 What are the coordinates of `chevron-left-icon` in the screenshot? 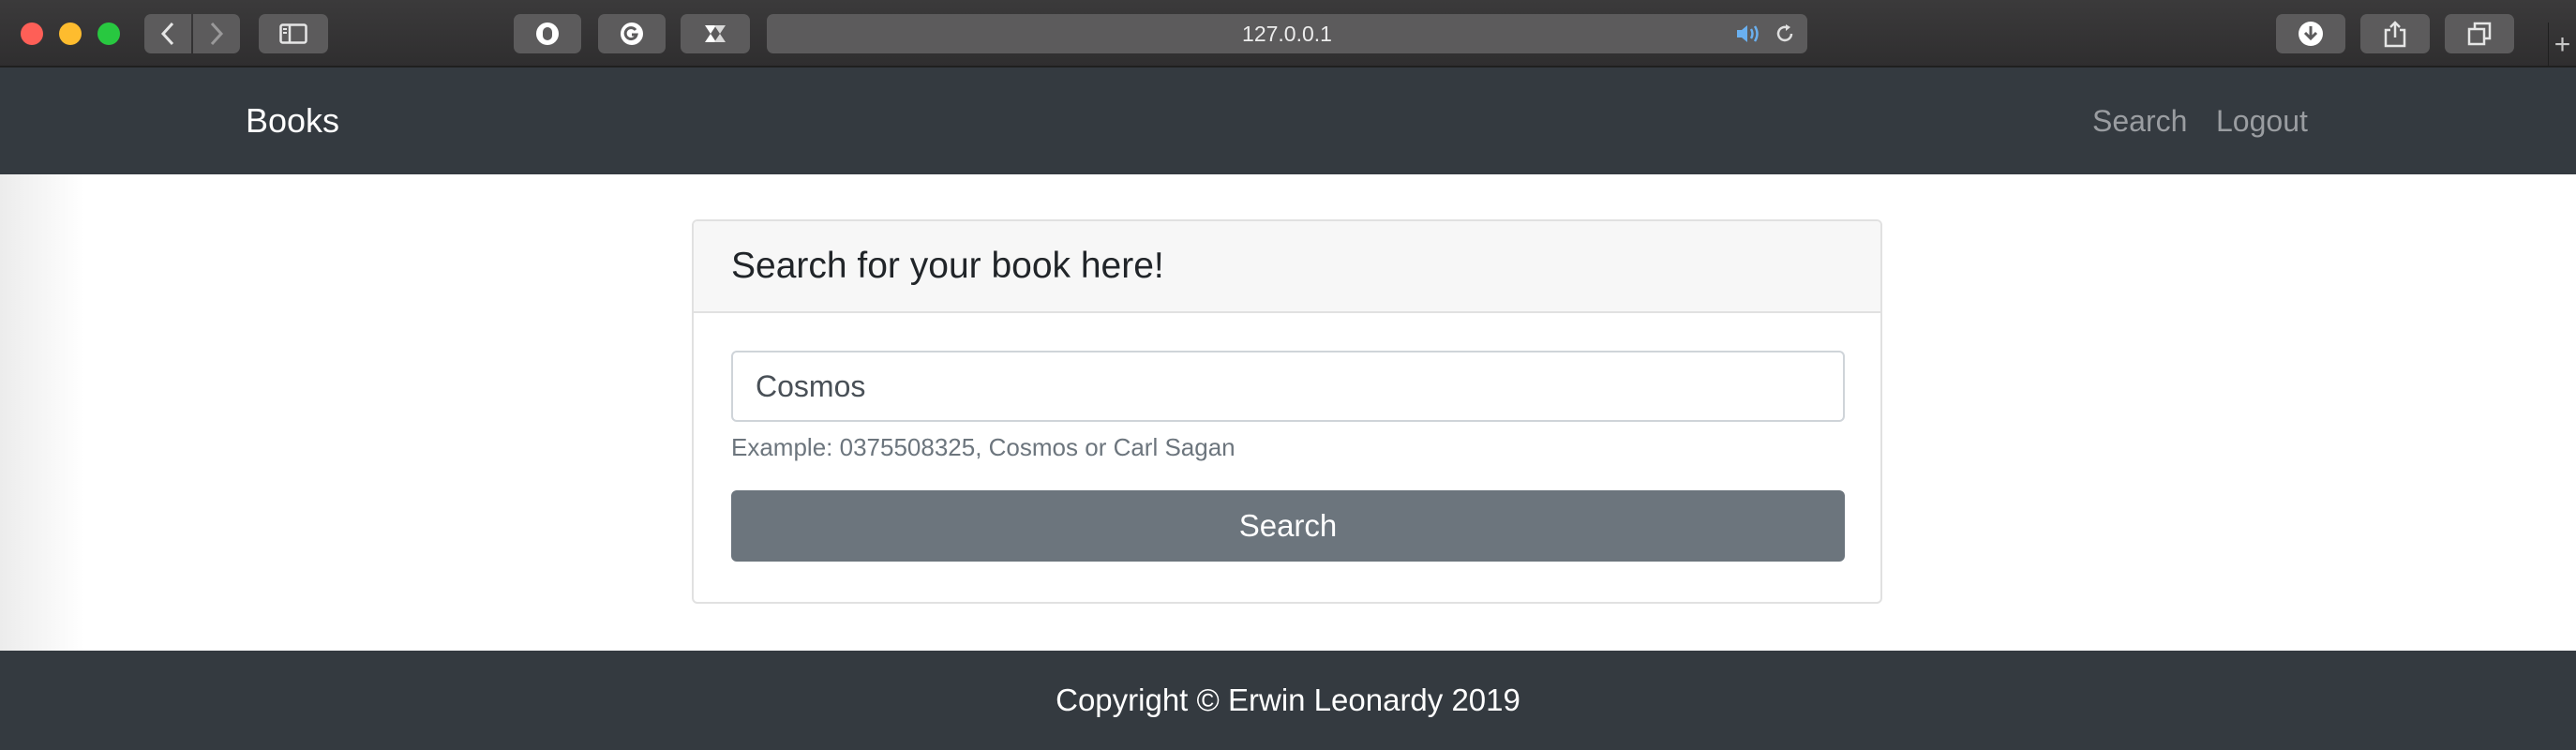 It's located at (167, 34).